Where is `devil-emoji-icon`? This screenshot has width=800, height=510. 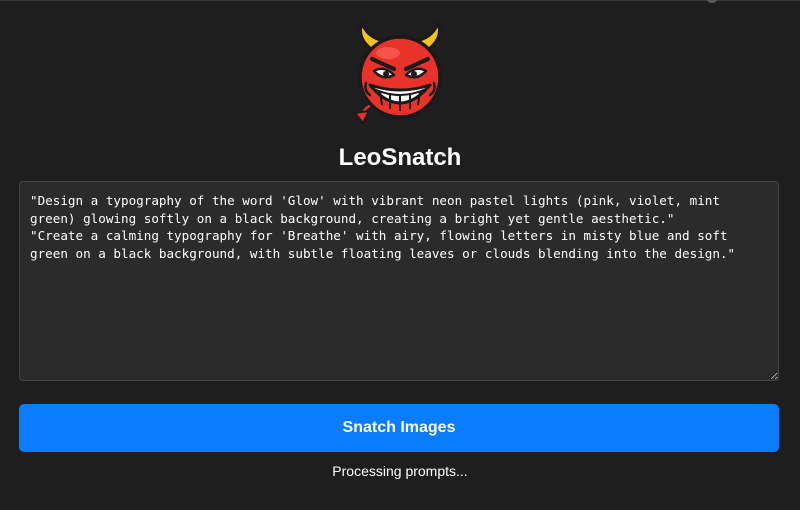 devil-emoji-icon is located at coordinates (398, 72).